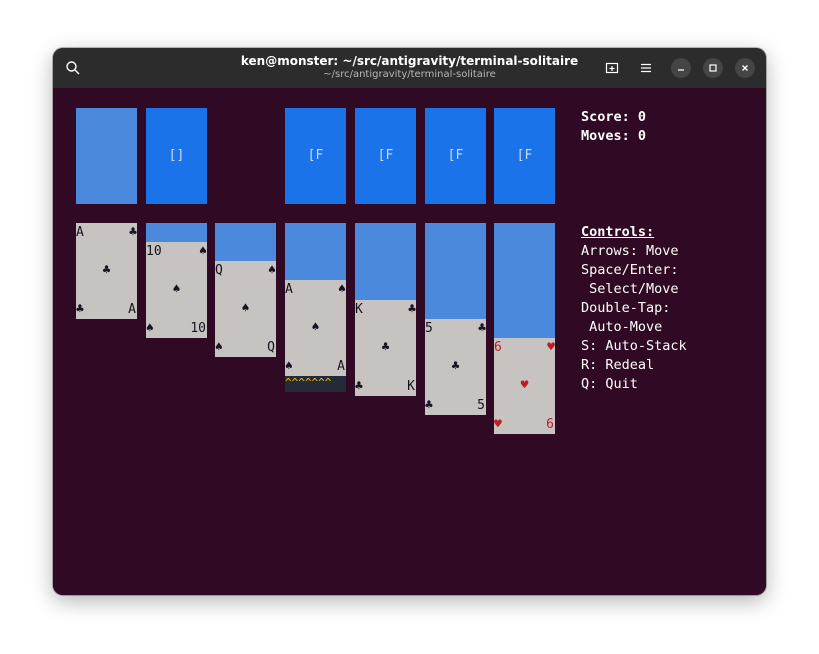 The image size is (819, 654). Describe the element at coordinates (614, 136) in the screenshot. I see `moves-text: Moves: 0` at that location.